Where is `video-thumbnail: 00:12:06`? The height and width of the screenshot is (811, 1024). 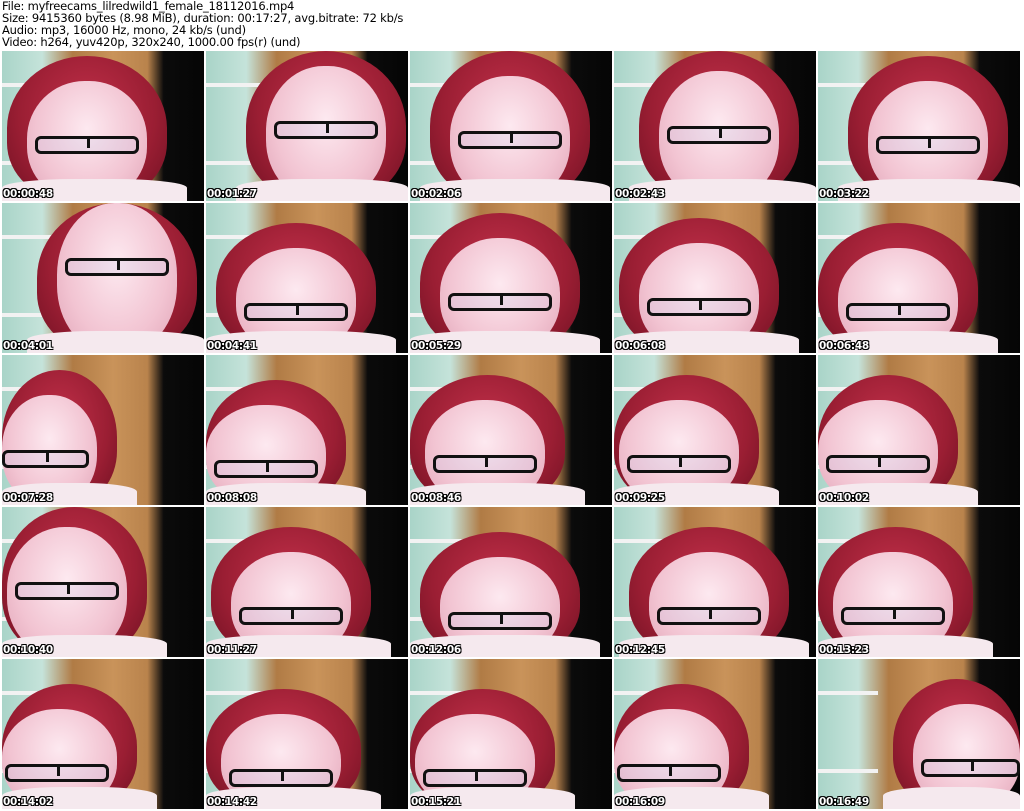 video-thumbnail: 00:12:06 is located at coordinates (511, 582).